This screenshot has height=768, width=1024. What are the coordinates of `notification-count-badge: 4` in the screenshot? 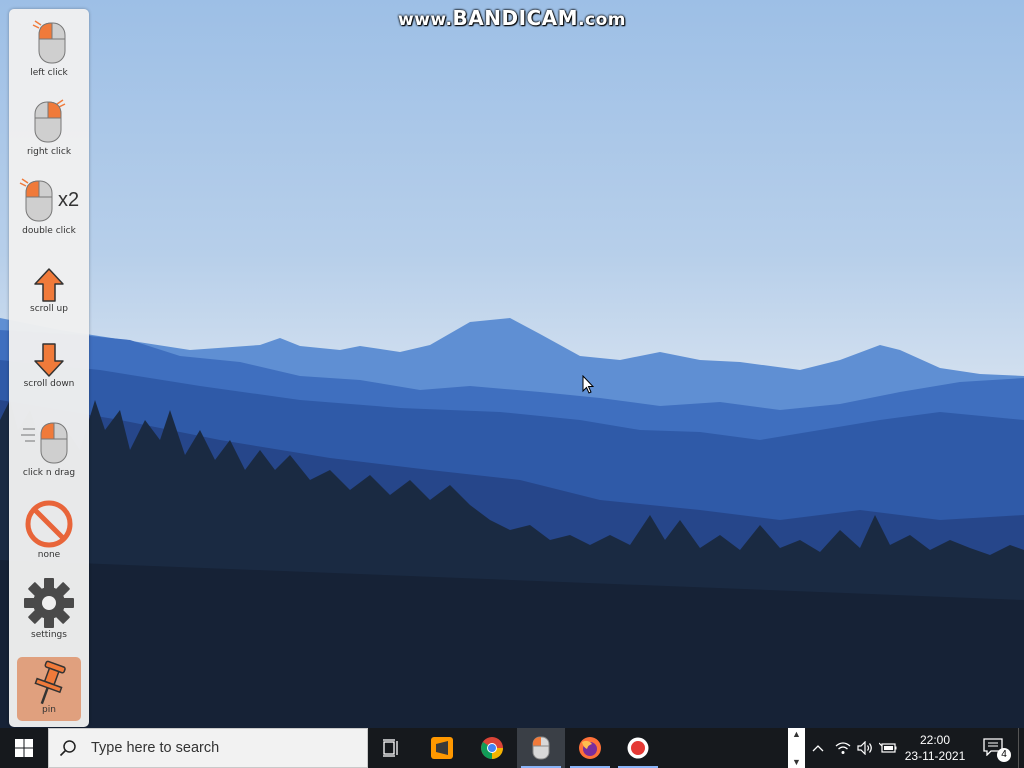 It's located at (1004, 755).